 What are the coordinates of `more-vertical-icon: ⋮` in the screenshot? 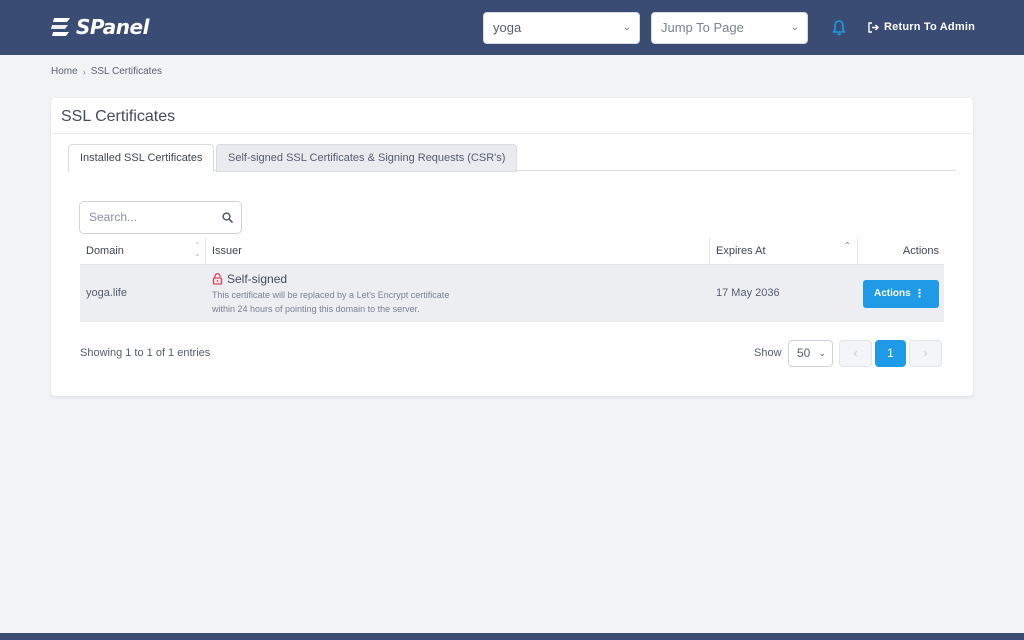 It's located at (919, 294).